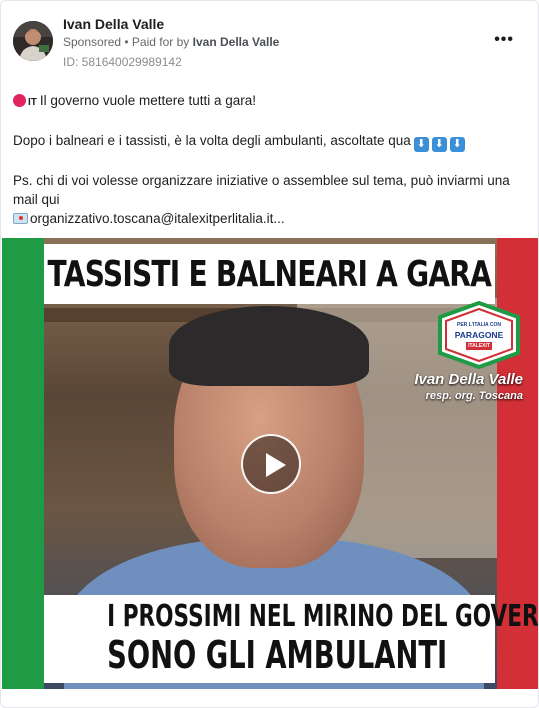  Describe the element at coordinates (474, 396) in the screenshot. I see `speaker-role-caption: resp. org. Toscana` at that location.